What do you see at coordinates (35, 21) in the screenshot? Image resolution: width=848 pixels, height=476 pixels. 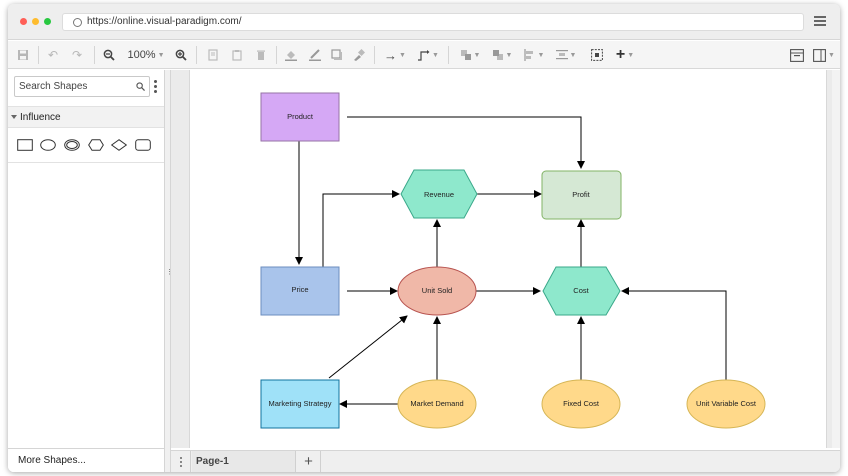 I see `minimize-window-dot` at bounding box center [35, 21].